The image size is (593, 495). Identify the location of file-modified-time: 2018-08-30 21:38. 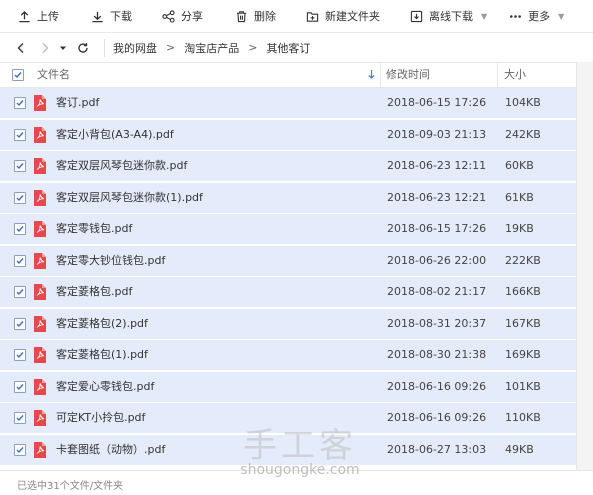
(437, 354).